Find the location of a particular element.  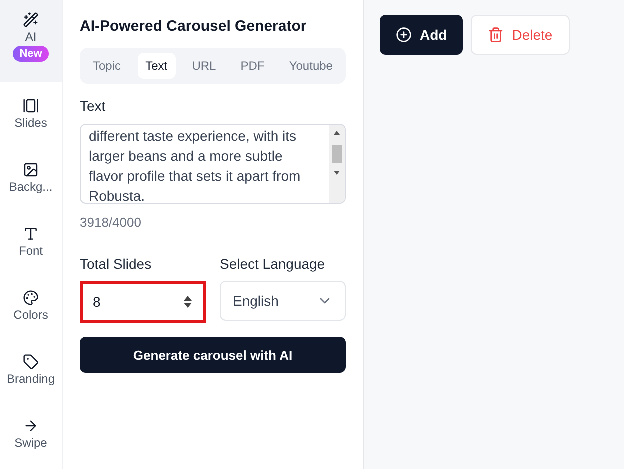

tab: PDF is located at coordinates (252, 66).